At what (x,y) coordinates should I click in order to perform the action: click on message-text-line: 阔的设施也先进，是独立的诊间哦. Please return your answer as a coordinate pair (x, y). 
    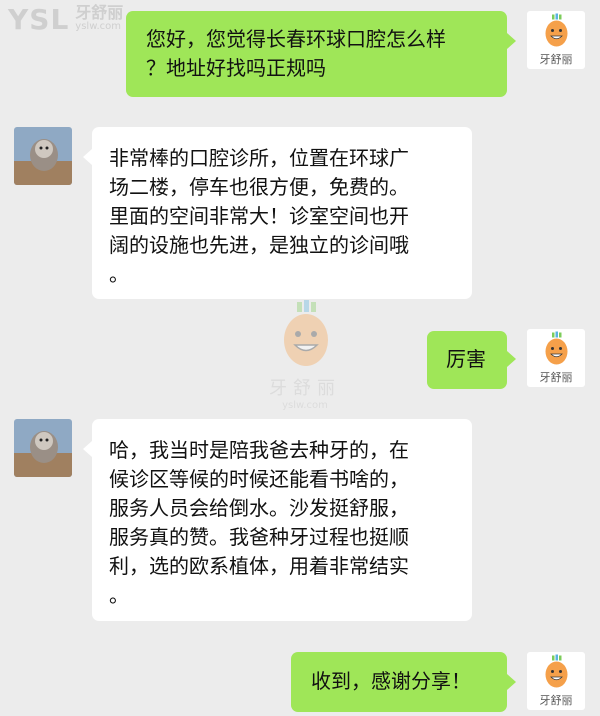
    Looking at the image, I should click on (259, 245).